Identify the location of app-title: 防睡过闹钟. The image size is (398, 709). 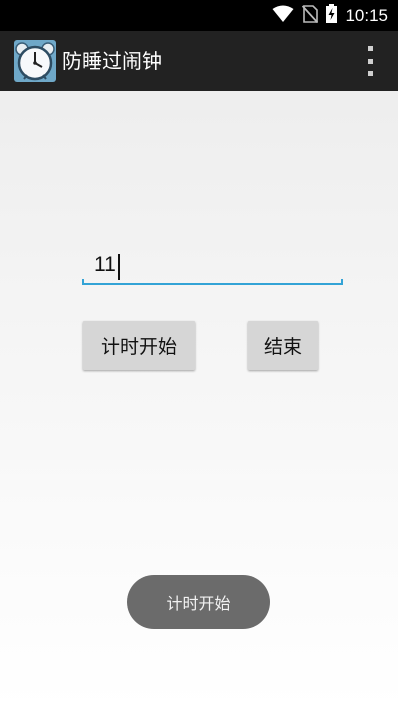
(112, 61).